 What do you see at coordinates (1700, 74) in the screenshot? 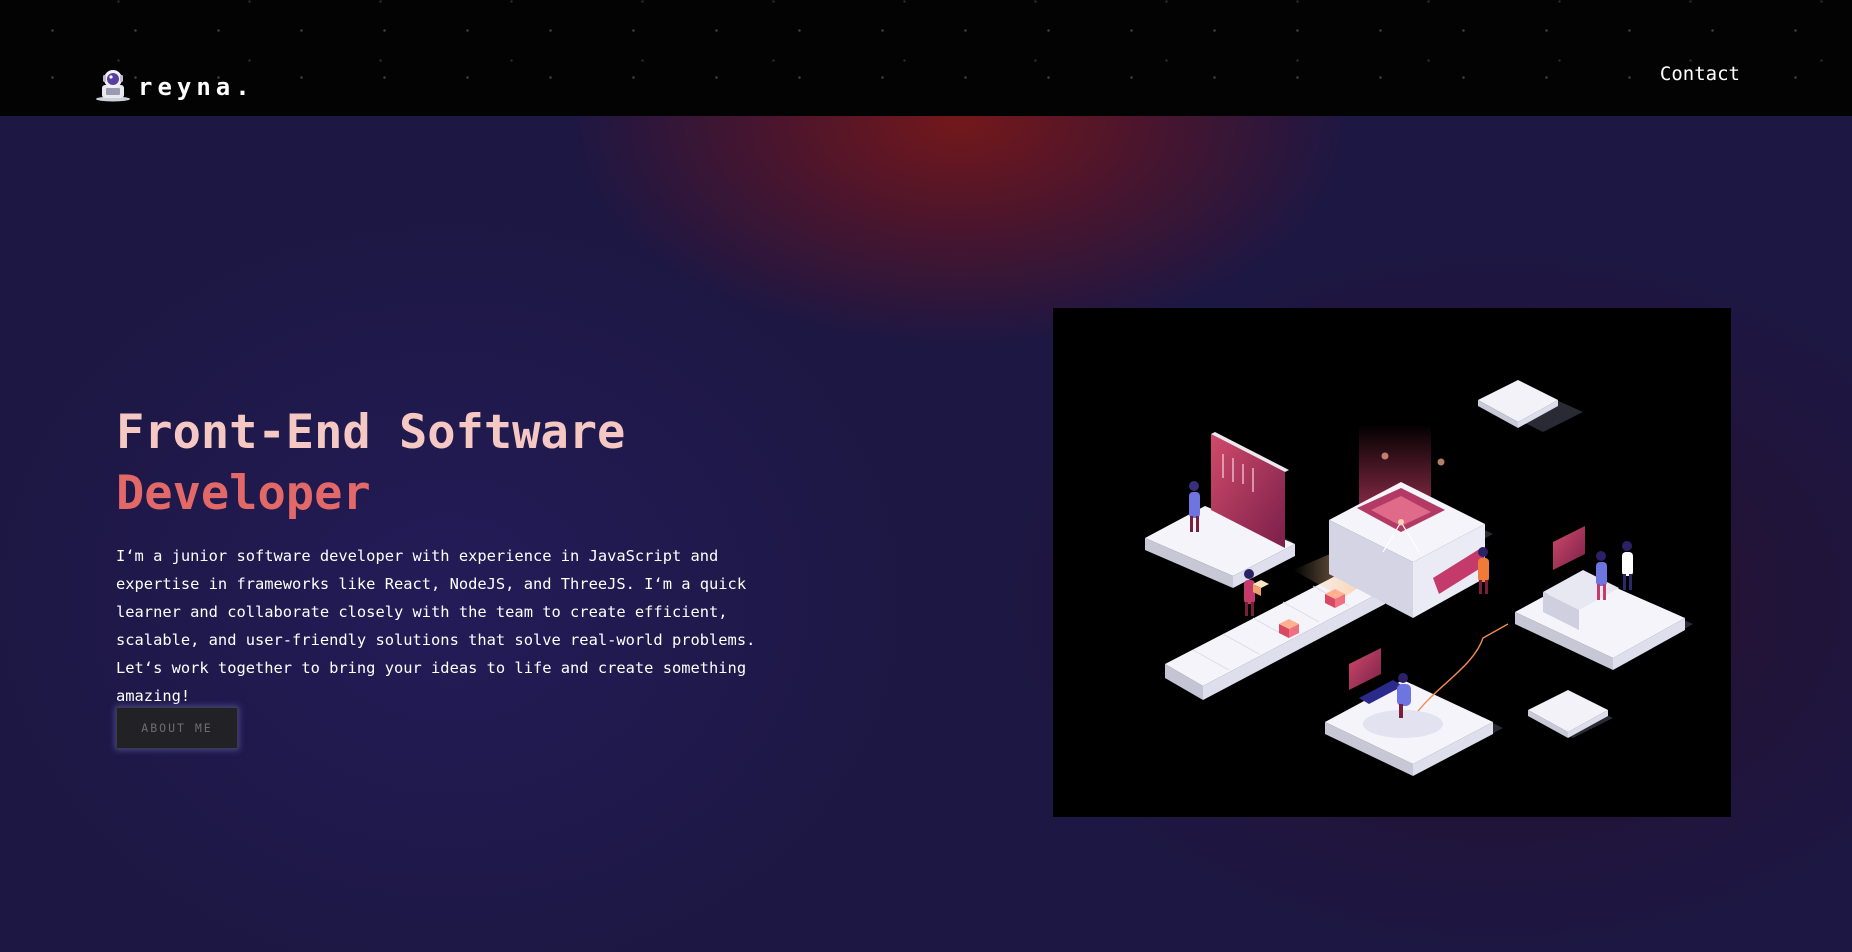
I see `nav-contact-link: Contact` at bounding box center [1700, 74].